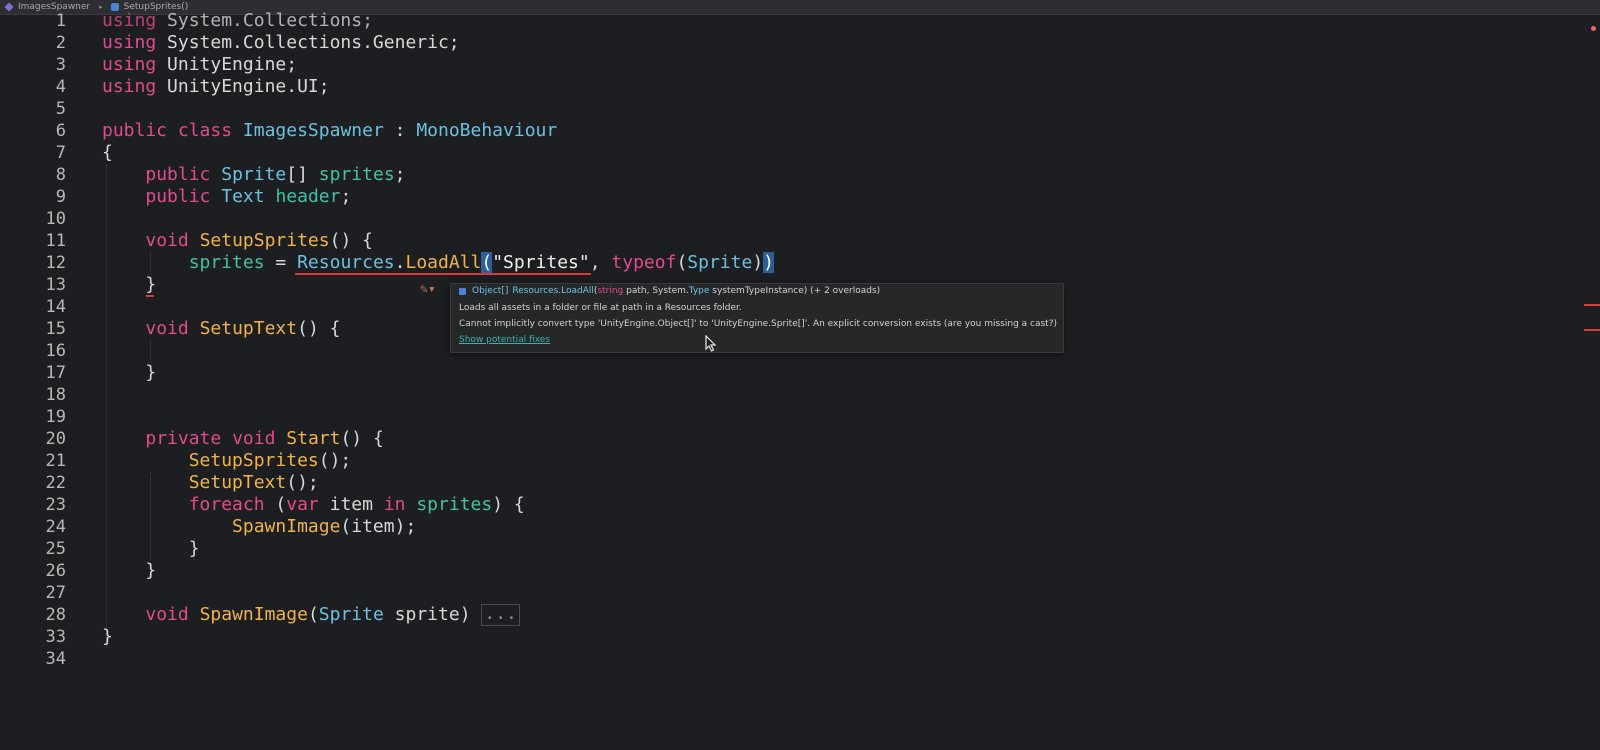 This screenshot has height=750, width=1600. Describe the element at coordinates (55, 527) in the screenshot. I see `line-number: 24` at that location.